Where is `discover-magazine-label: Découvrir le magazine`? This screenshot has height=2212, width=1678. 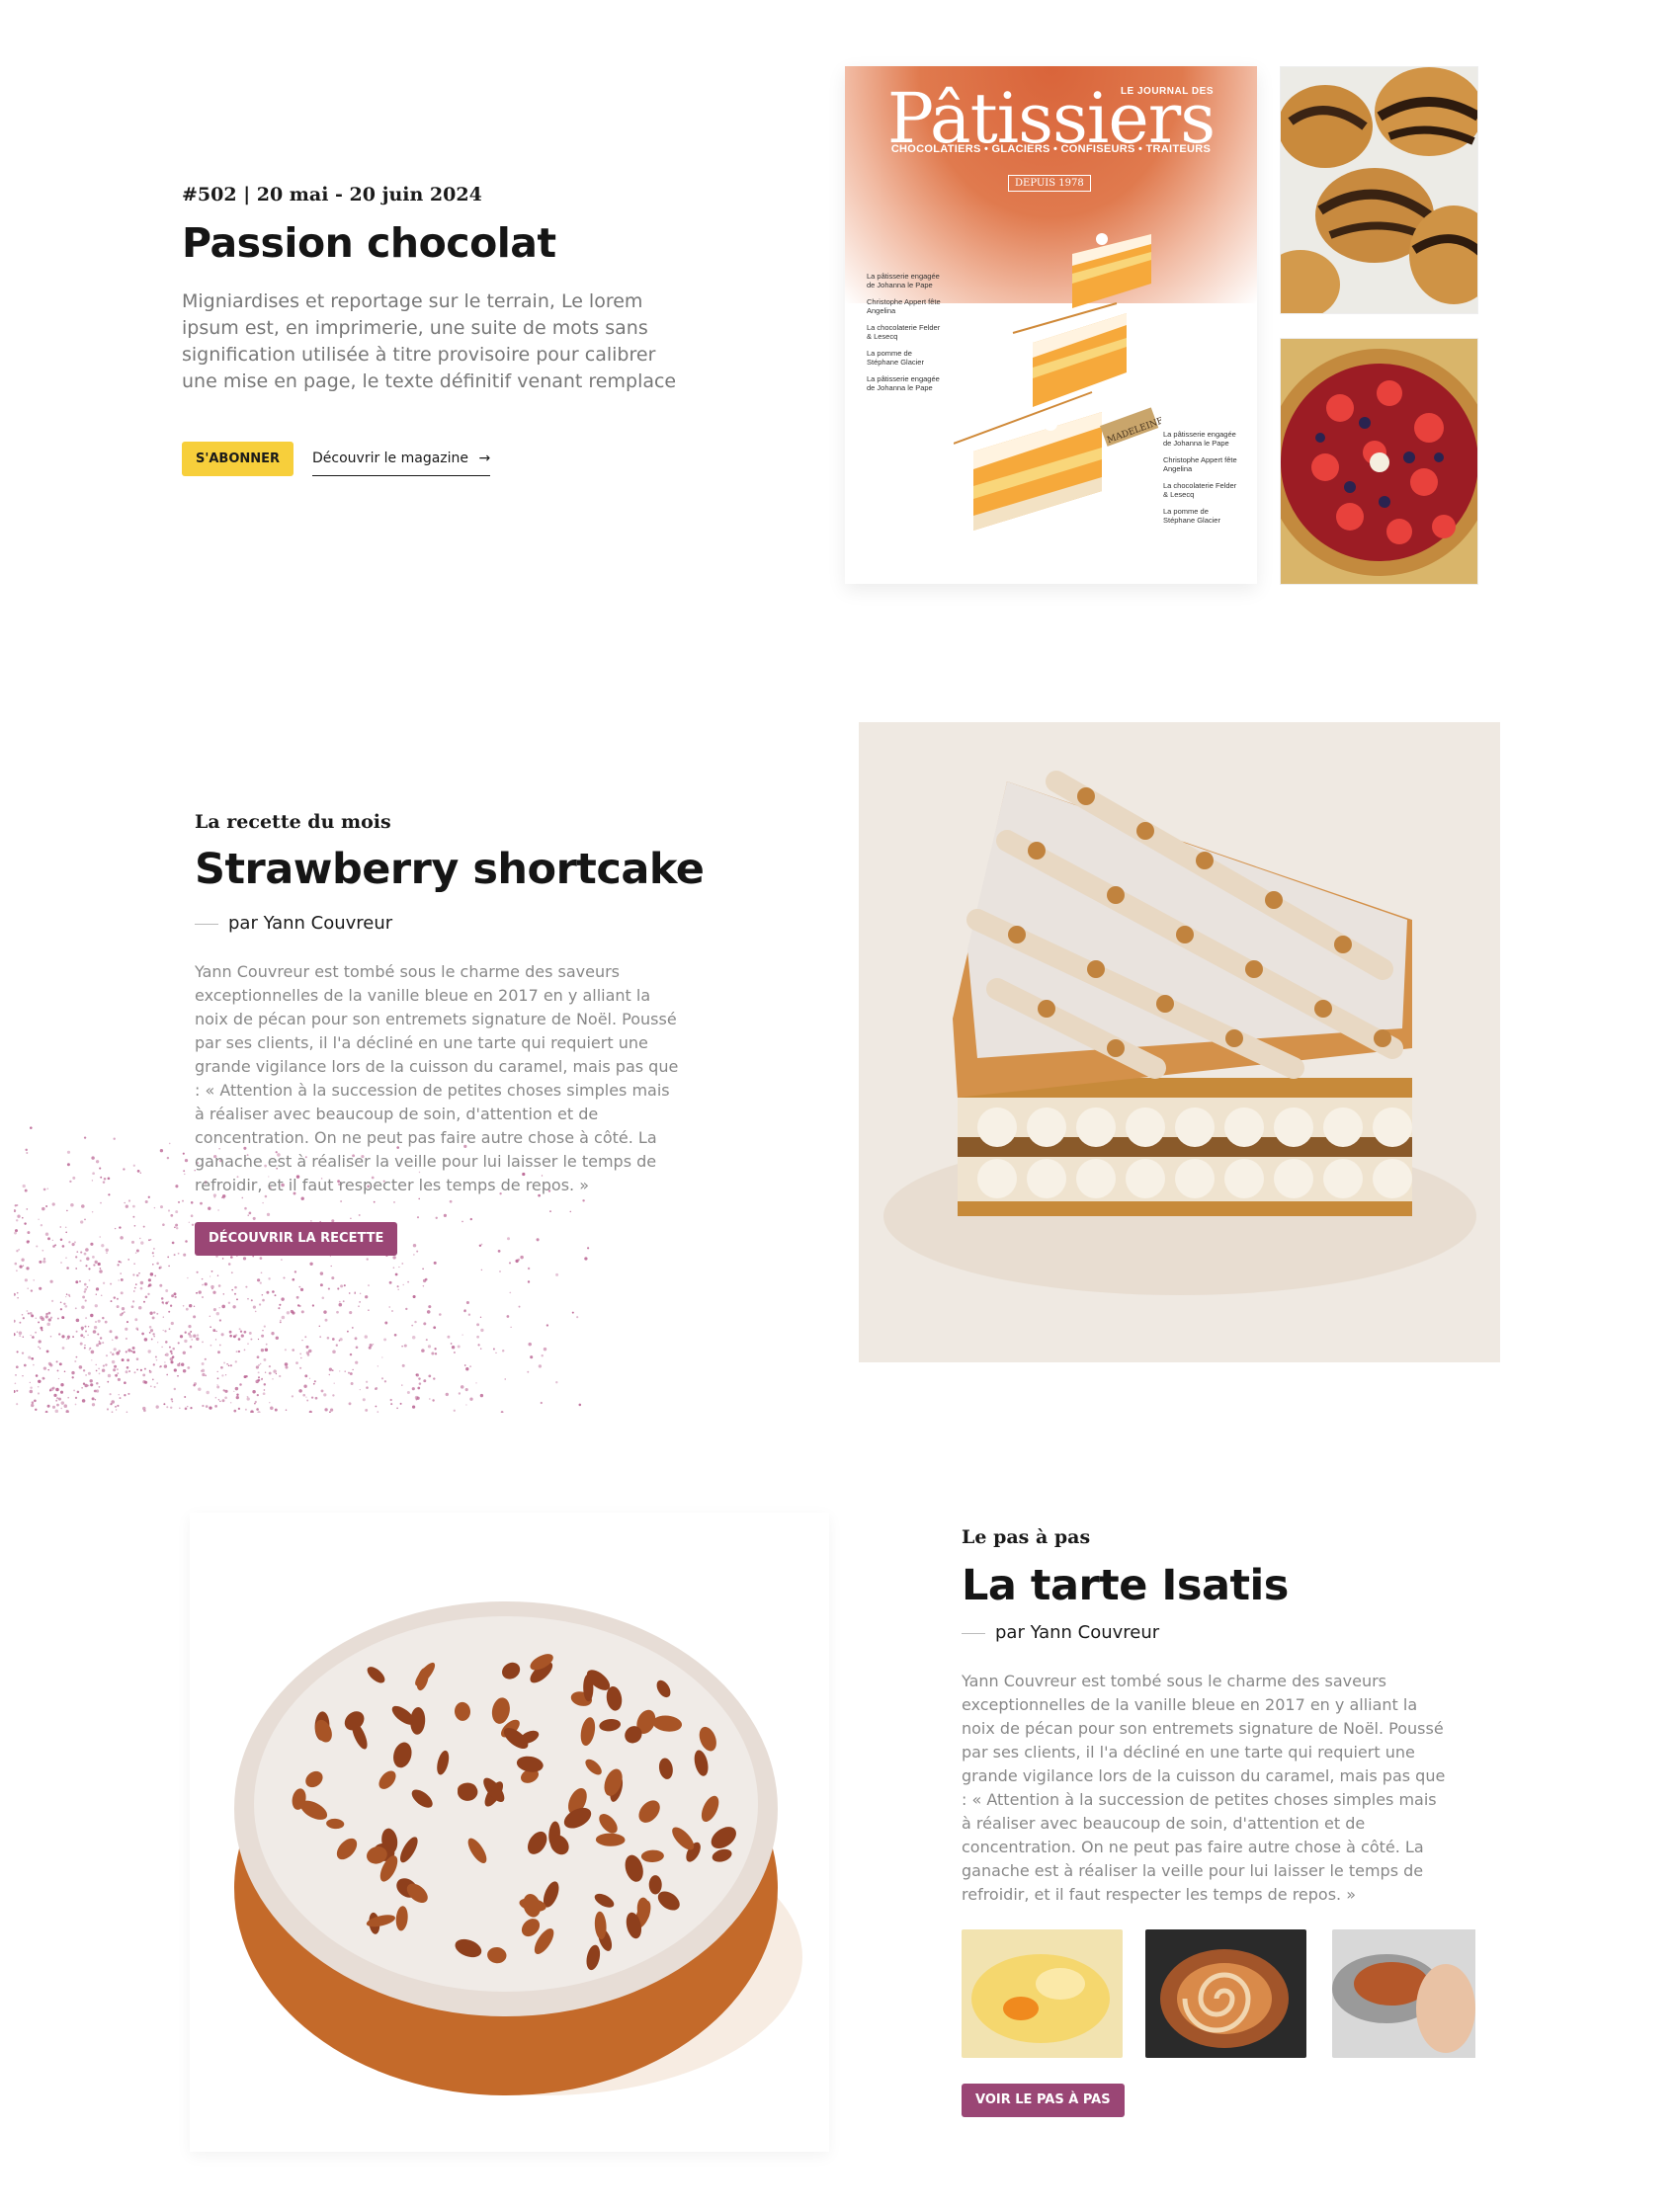
discover-magazine-label: Découvrir le magazine is located at coordinates (390, 458).